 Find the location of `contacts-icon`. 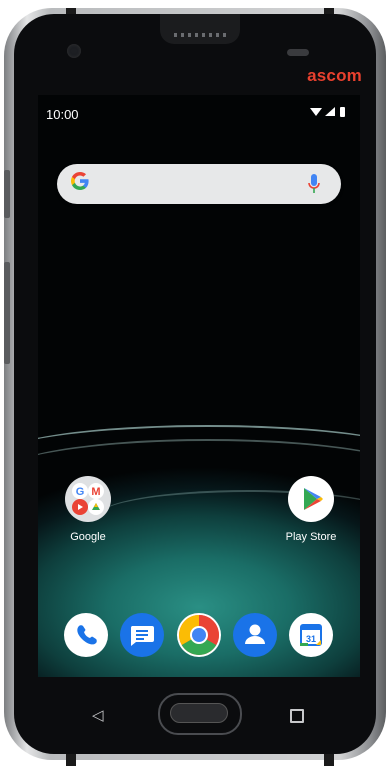

contacts-icon is located at coordinates (255, 634).